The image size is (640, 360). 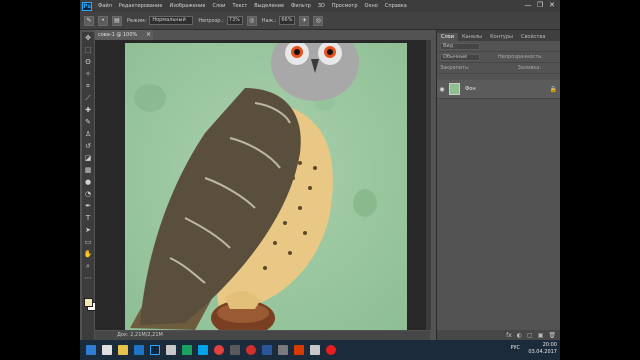 I want to click on windows-taskbar: РУС 20:00 03.04.2017, so click(x=320, y=350).